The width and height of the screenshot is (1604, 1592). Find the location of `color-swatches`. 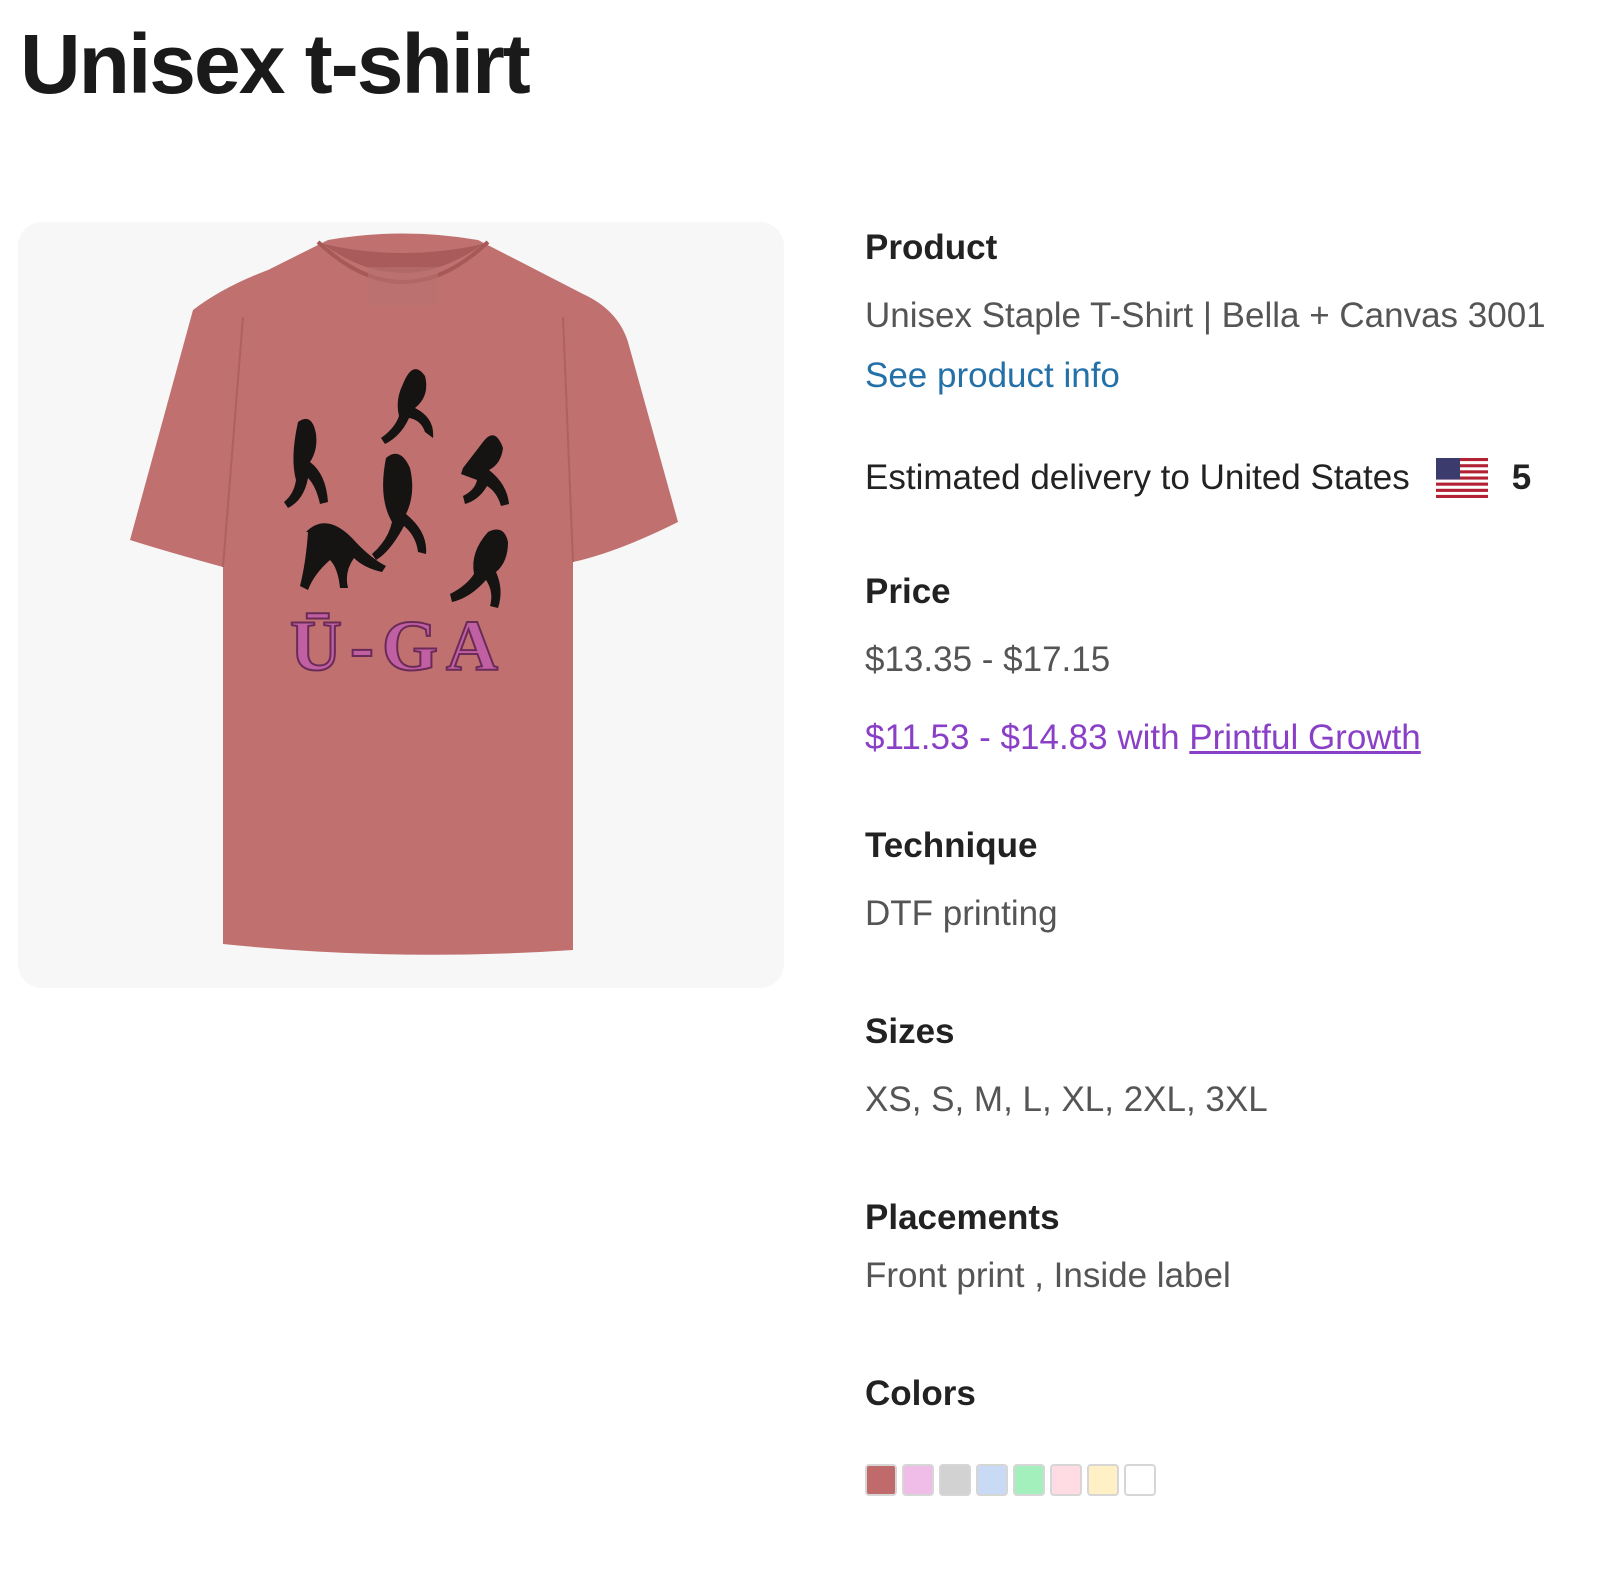

color-swatches is located at coordinates (1010, 1480).